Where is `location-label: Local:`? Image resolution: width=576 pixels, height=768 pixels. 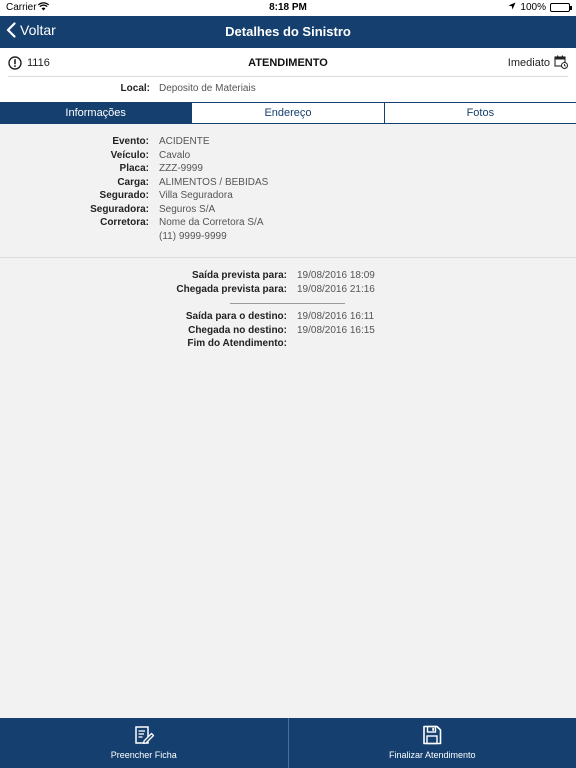 location-label: Local: is located at coordinates (135, 88).